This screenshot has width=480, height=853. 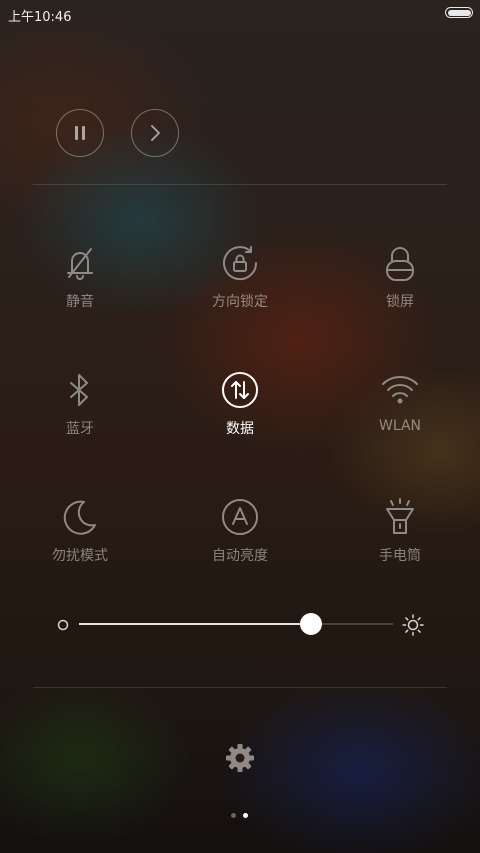 What do you see at coordinates (63, 625) in the screenshot?
I see `brightness-low-icon` at bounding box center [63, 625].